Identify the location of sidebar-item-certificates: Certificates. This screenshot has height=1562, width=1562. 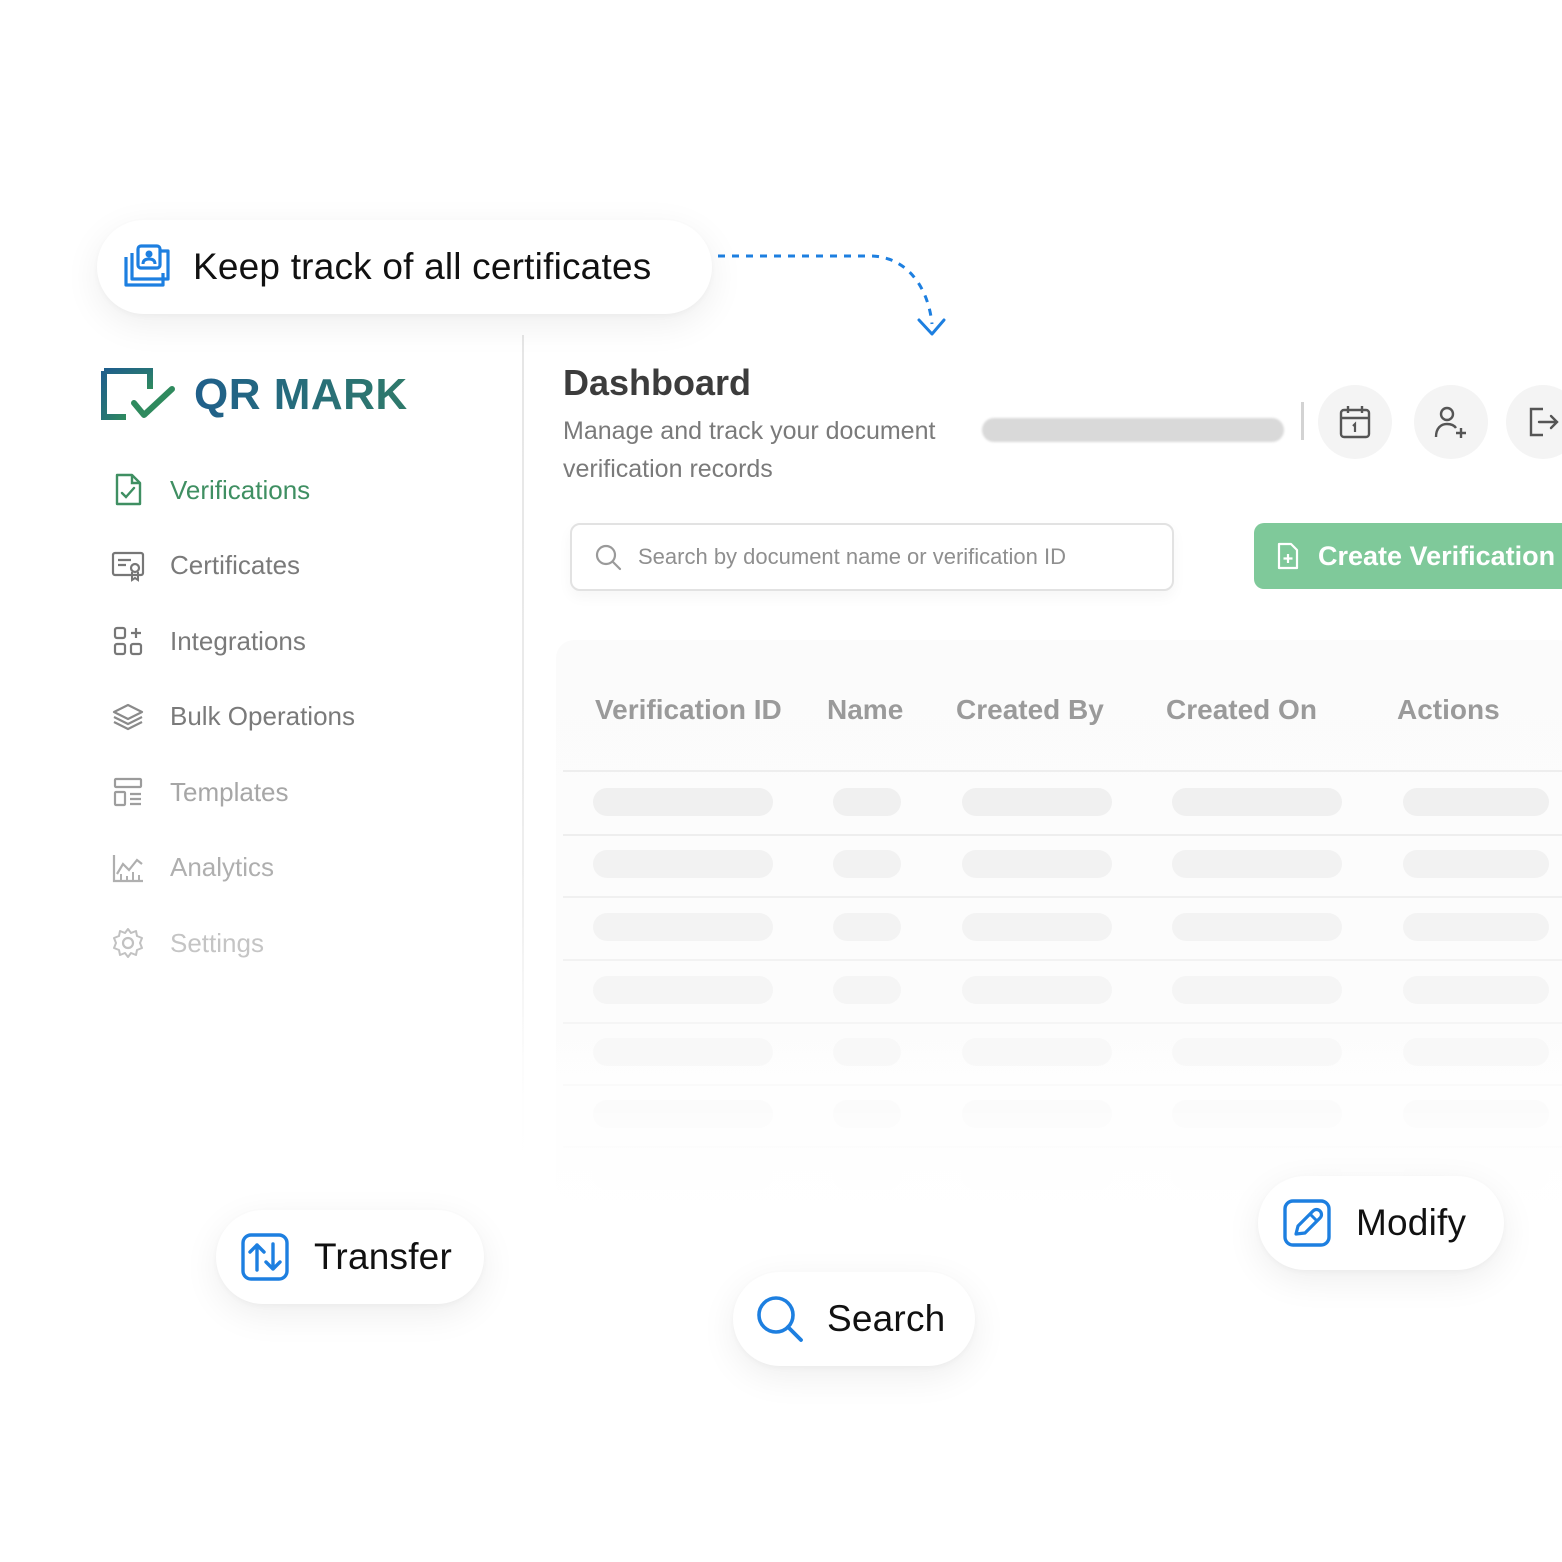
(298, 566).